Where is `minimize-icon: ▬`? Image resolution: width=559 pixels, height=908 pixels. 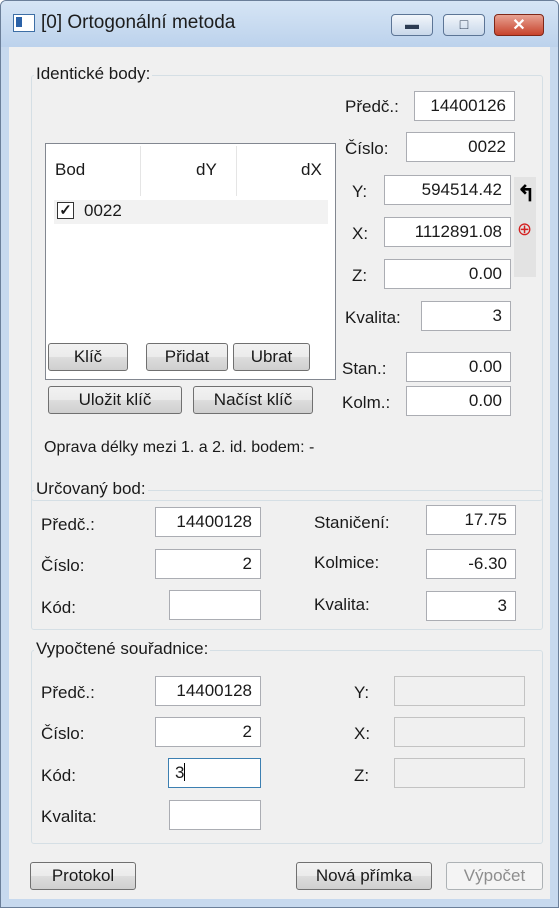
minimize-icon: ▬ is located at coordinates (412, 24).